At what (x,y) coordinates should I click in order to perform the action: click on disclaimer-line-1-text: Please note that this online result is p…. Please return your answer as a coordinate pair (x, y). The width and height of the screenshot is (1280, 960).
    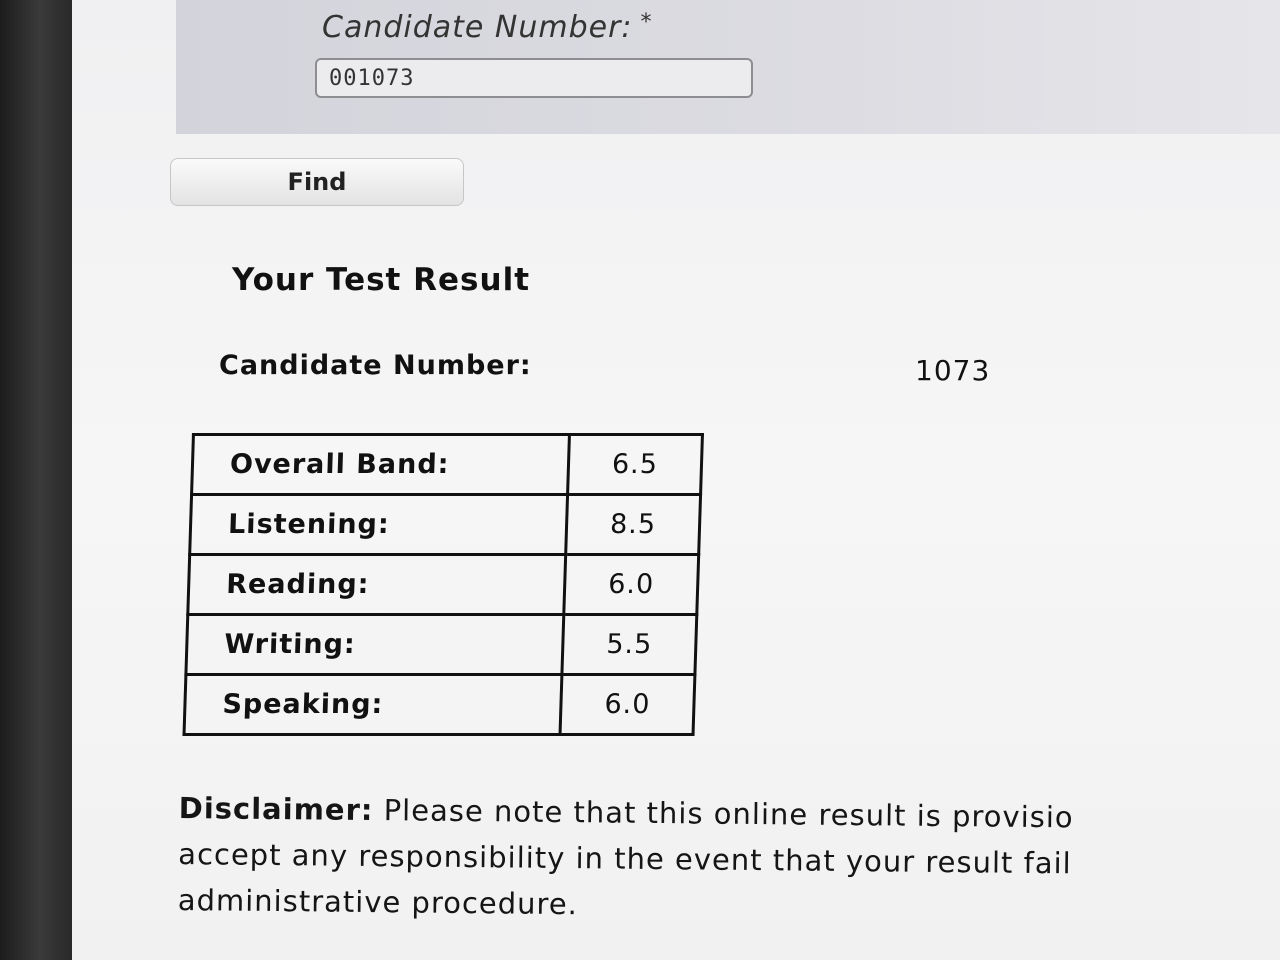
    Looking at the image, I should click on (723, 814).